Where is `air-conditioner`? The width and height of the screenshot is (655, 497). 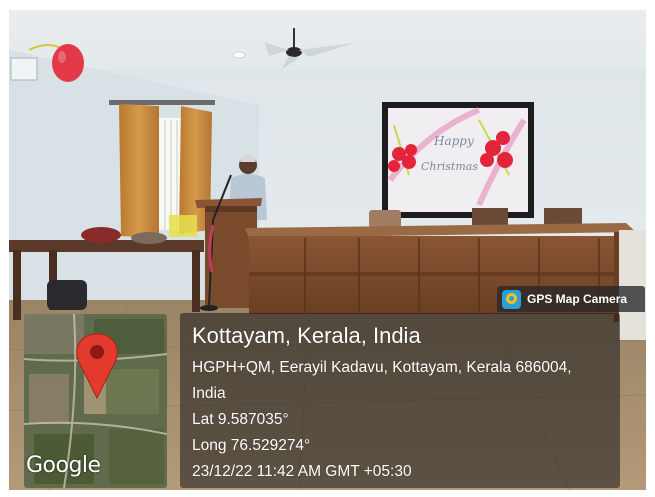 air-conditioner is located at coordinates (24, 69).